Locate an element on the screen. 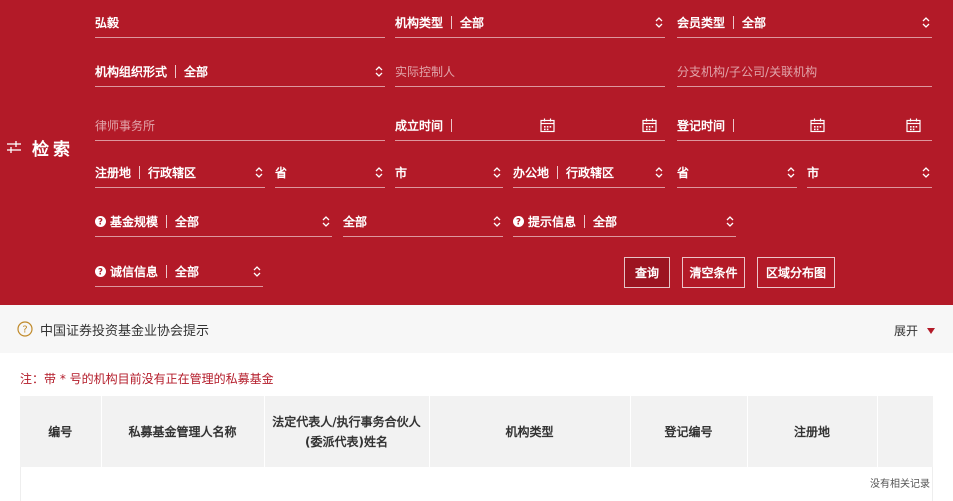  member-type-label: 会员类型 is located at coordinates (701, 23).